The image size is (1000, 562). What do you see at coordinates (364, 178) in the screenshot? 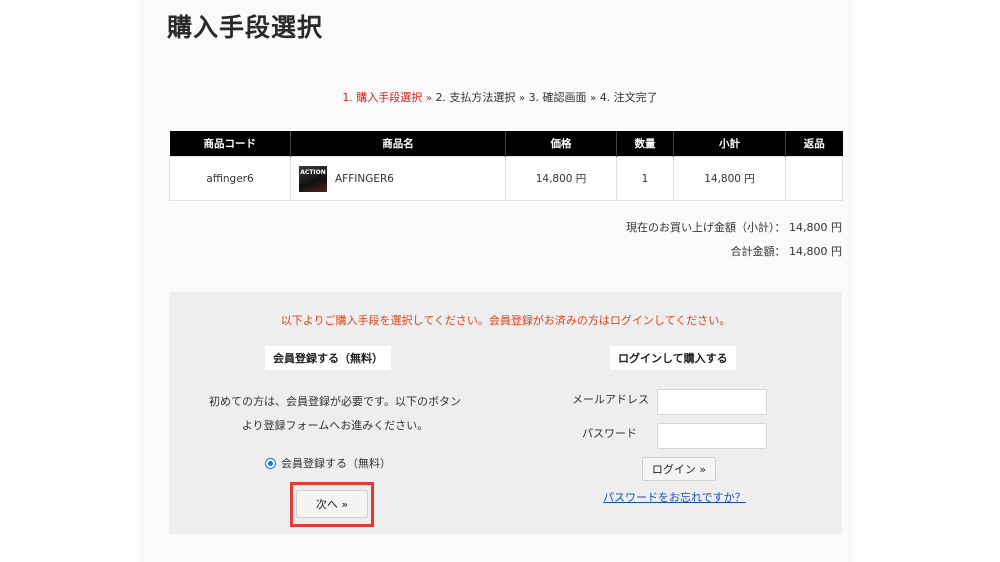
I see `product-name: AFFINGER6` at bounding box center [364, 178].